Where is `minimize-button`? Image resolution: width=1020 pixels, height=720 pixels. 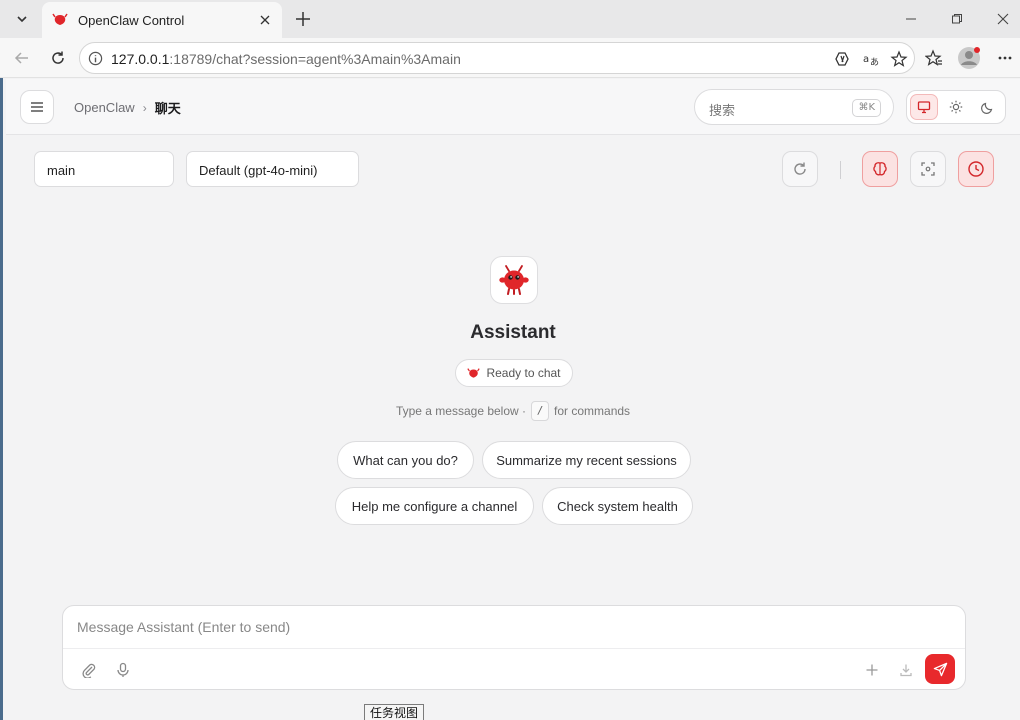 minimize-button is located at coordinates (911, 19).